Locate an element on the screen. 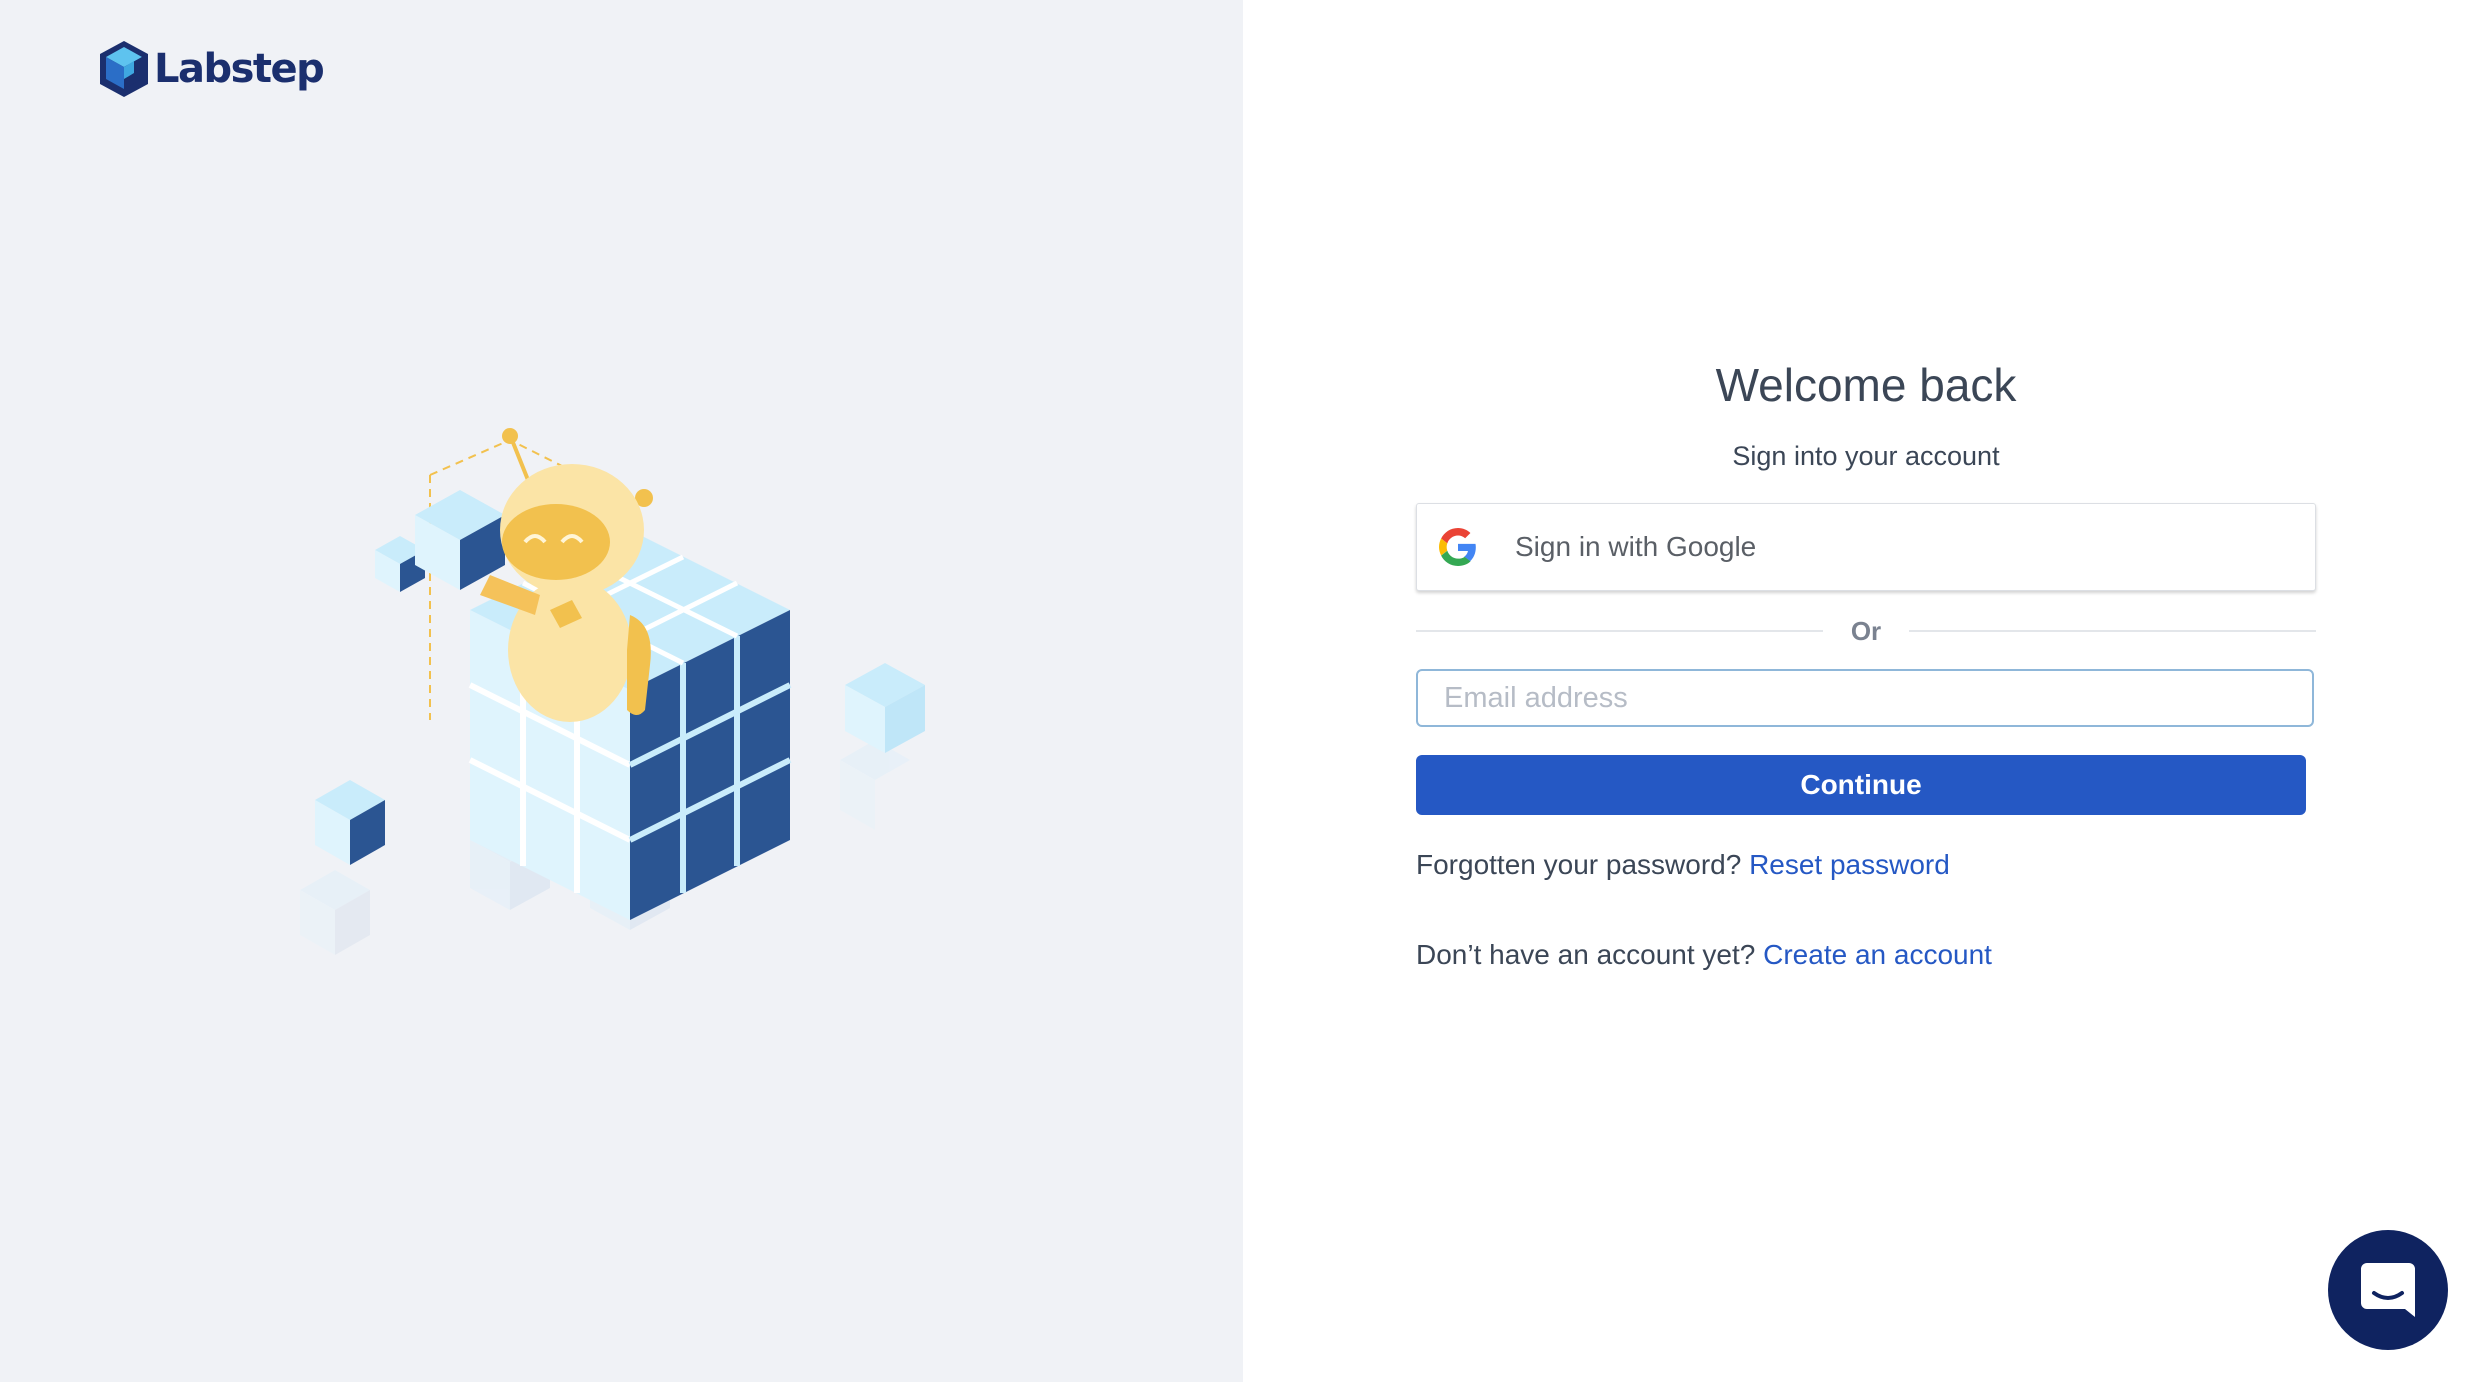 The width and height of the screenshot is (2484, 1382). labstep-logo-icon is located at coordinates (124, 69).